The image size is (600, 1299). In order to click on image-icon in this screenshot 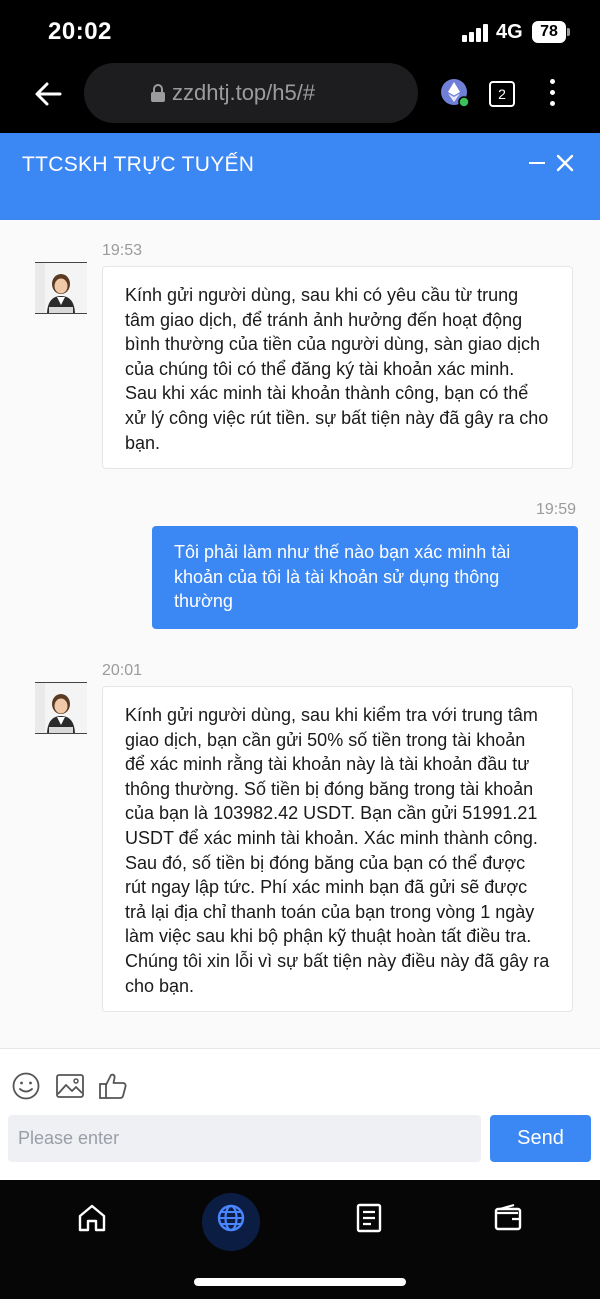, I will do `click(70, 1086)`.